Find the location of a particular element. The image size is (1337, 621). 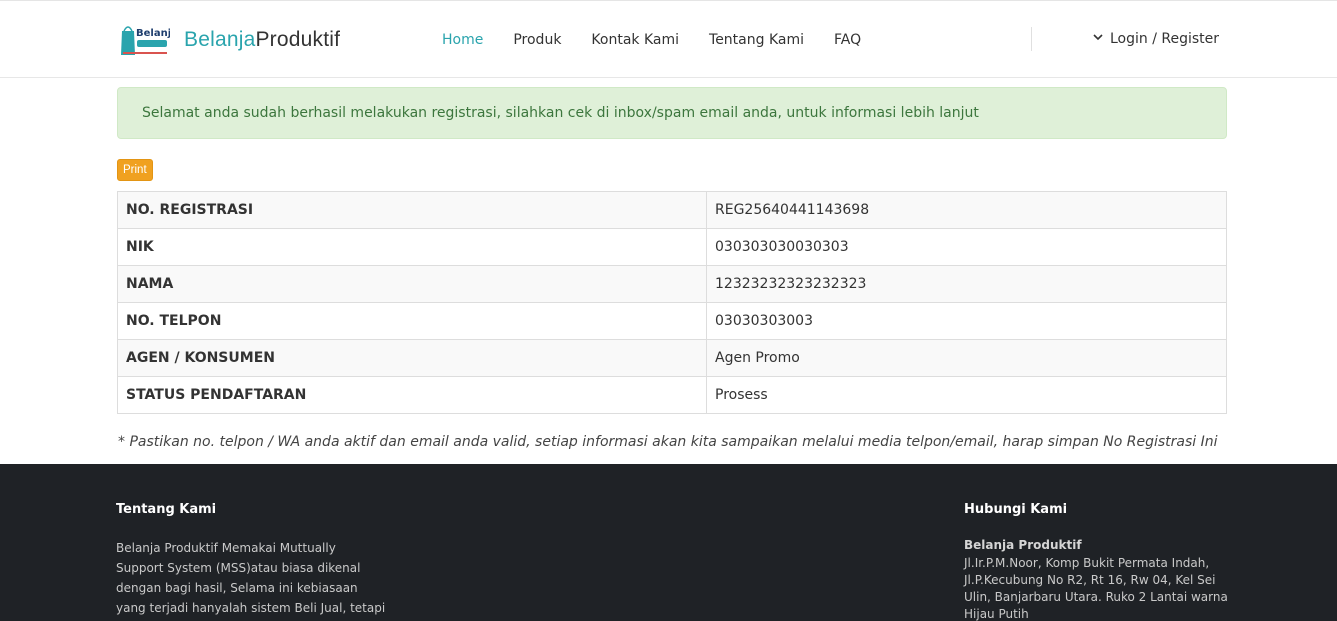

table-row: NO. TELPON 03030303003 is located at coordinates (672, 321).